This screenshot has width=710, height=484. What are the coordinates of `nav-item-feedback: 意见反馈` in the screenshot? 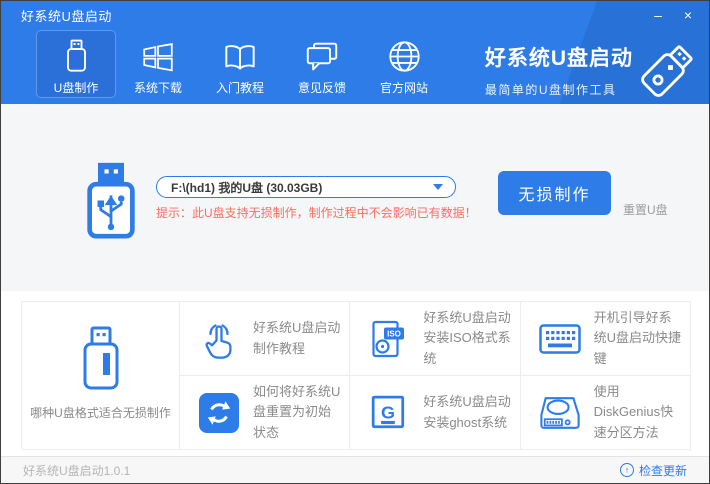 It's located at (322, 64).